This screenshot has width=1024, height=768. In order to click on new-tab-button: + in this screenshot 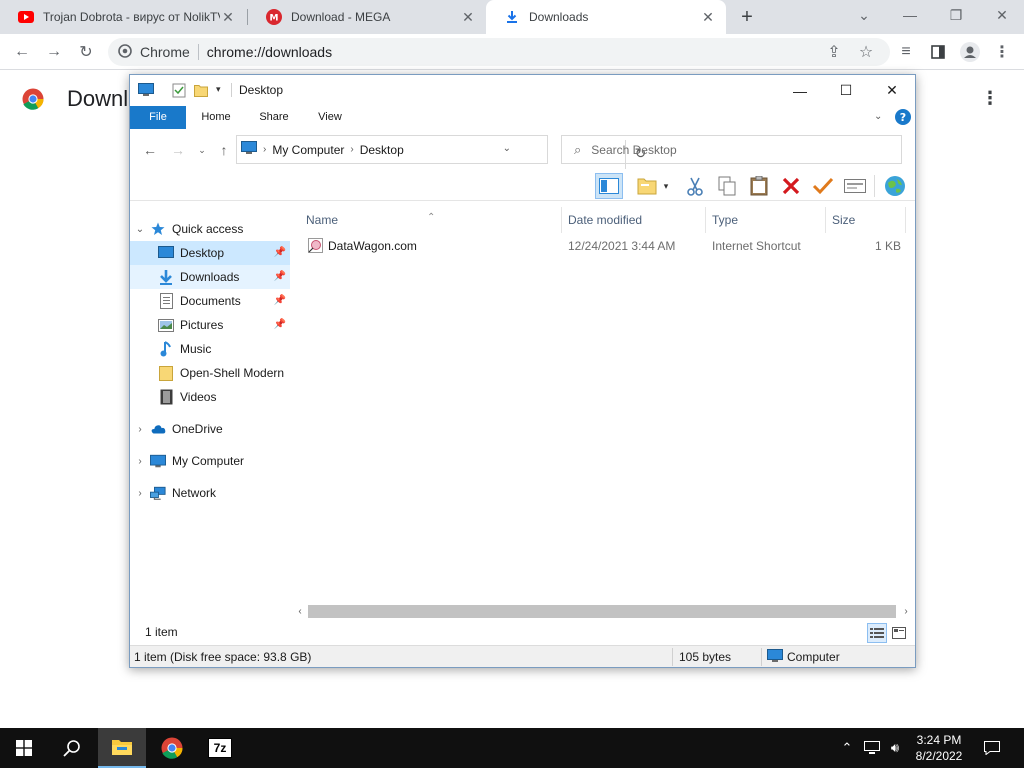, I will do `click(747, 17)`.